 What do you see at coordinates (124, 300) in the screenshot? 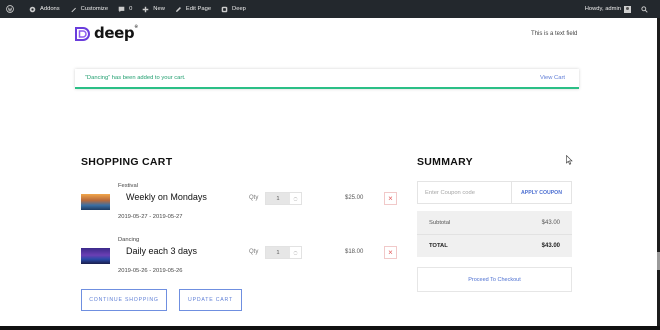
I see `continue-shopping-button: CONTINUE SHOPPING` at bounding box center [124, 300].